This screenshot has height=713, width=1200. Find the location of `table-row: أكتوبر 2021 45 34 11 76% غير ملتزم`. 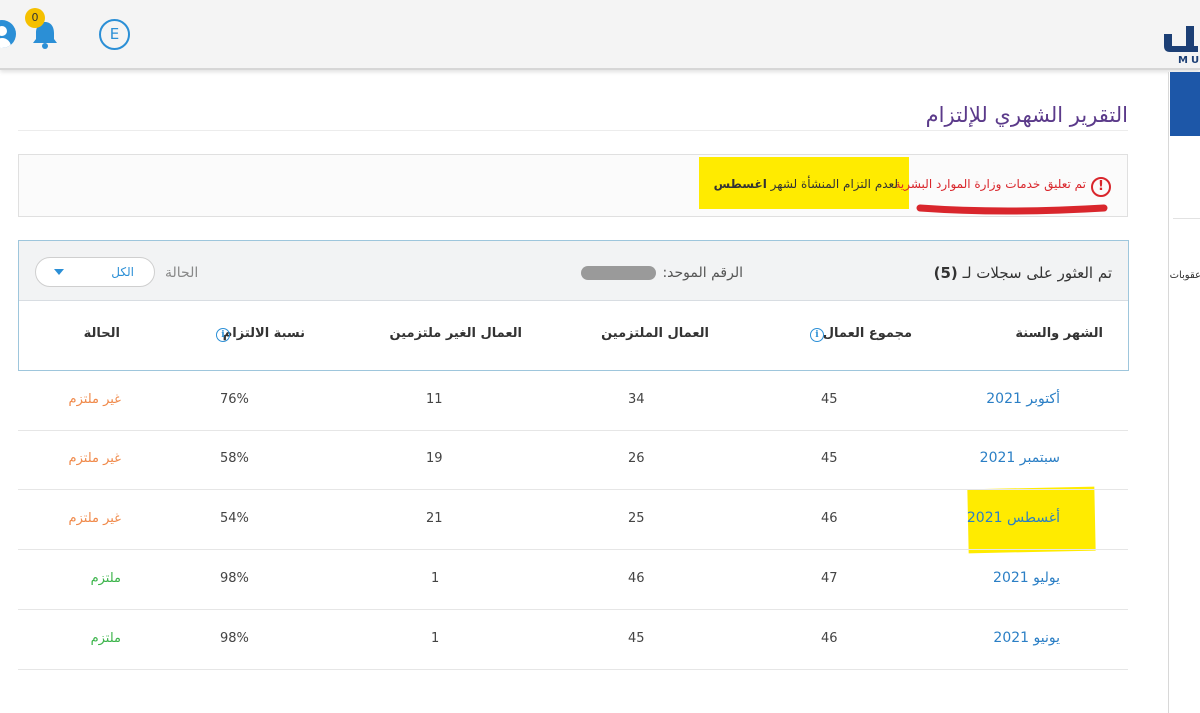

table-row: أكتوبر 2021 45 34 11 76% غير ملتزم is located at coordinates (573, 401).